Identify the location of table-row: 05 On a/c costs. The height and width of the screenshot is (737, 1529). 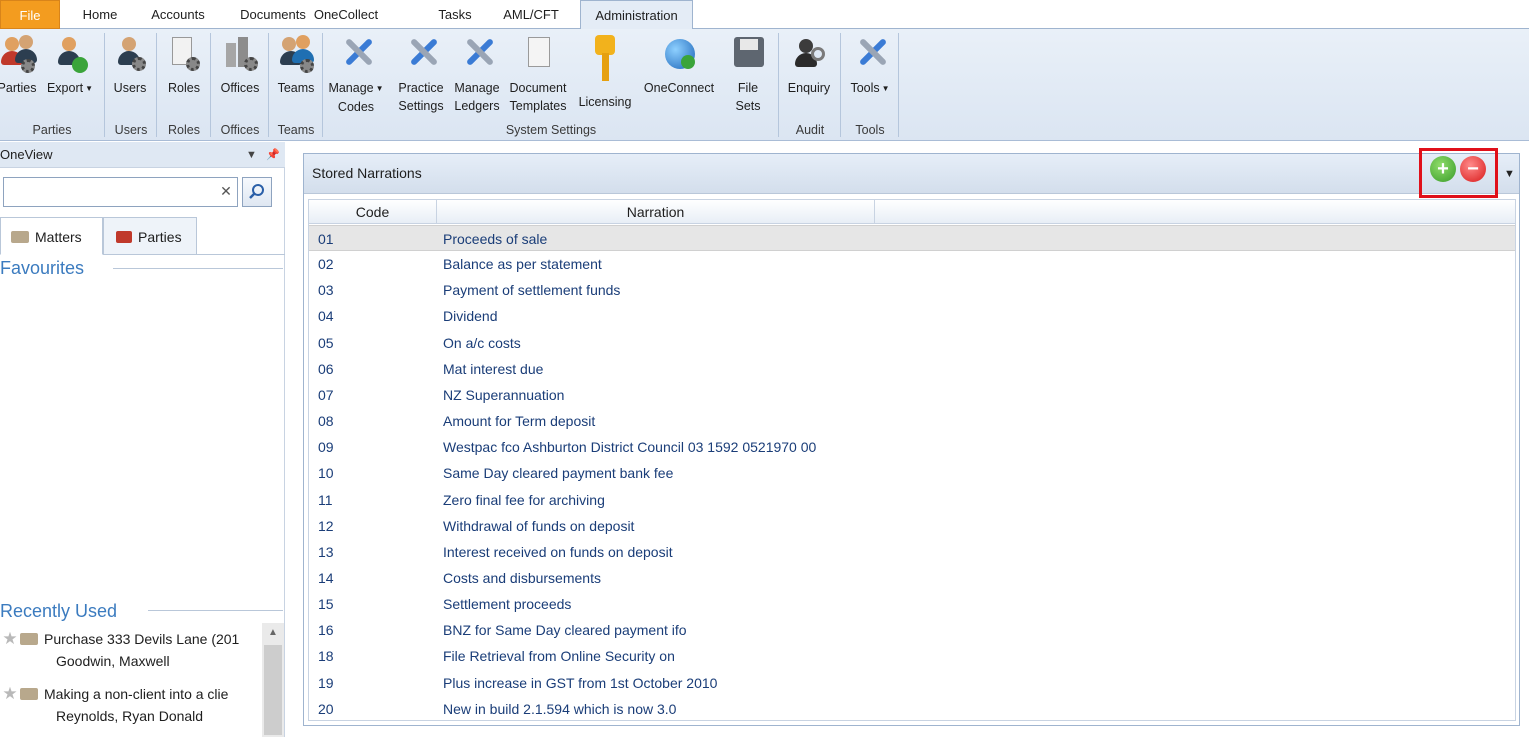
(912, 343).